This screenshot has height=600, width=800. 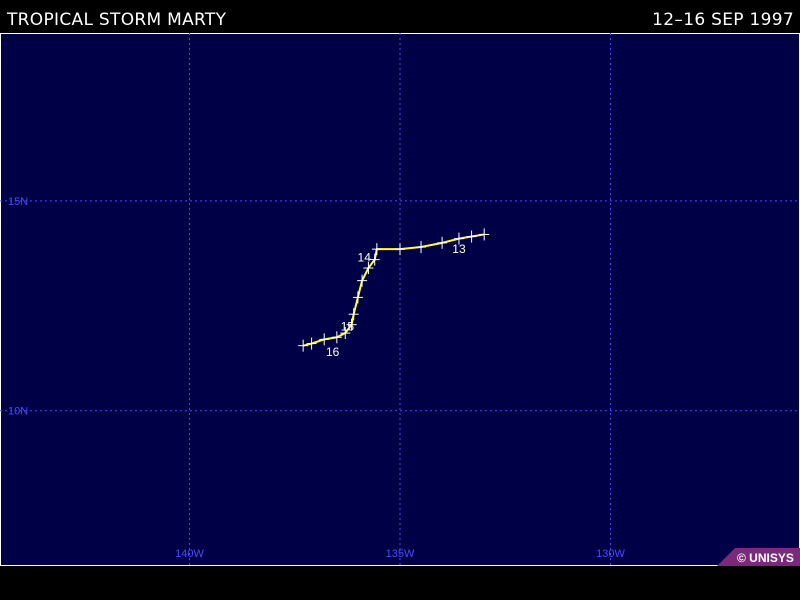 I want to click on footer-bar, so click(x=400, y=583).